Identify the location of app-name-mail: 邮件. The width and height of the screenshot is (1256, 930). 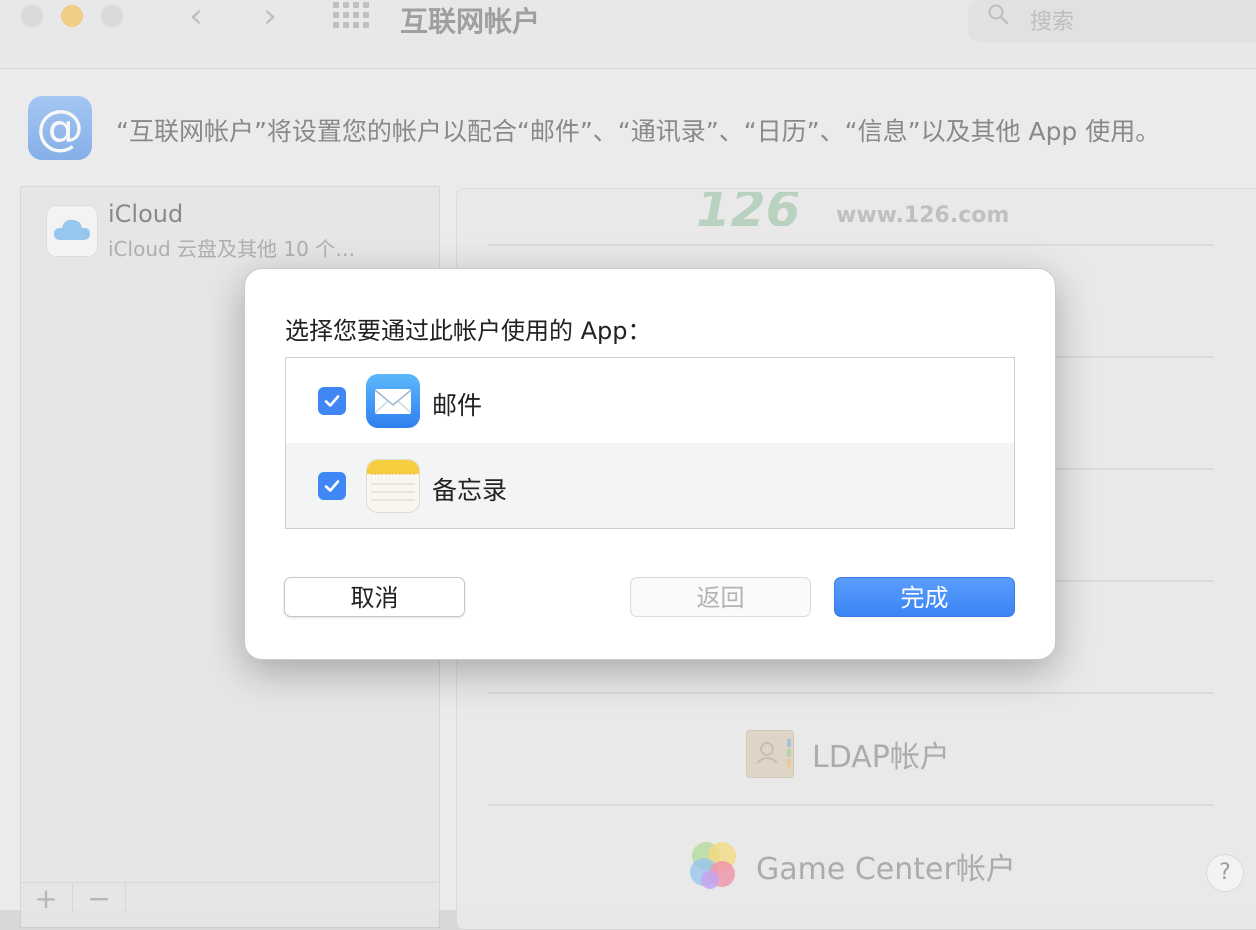
(457, 405).